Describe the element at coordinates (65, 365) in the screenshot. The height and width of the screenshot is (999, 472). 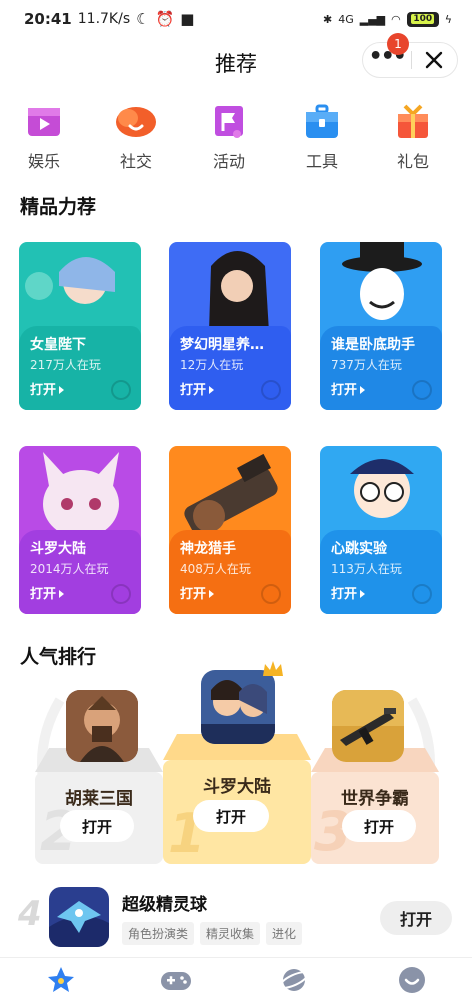
I see `player-count: 217万人在玩` at that location.